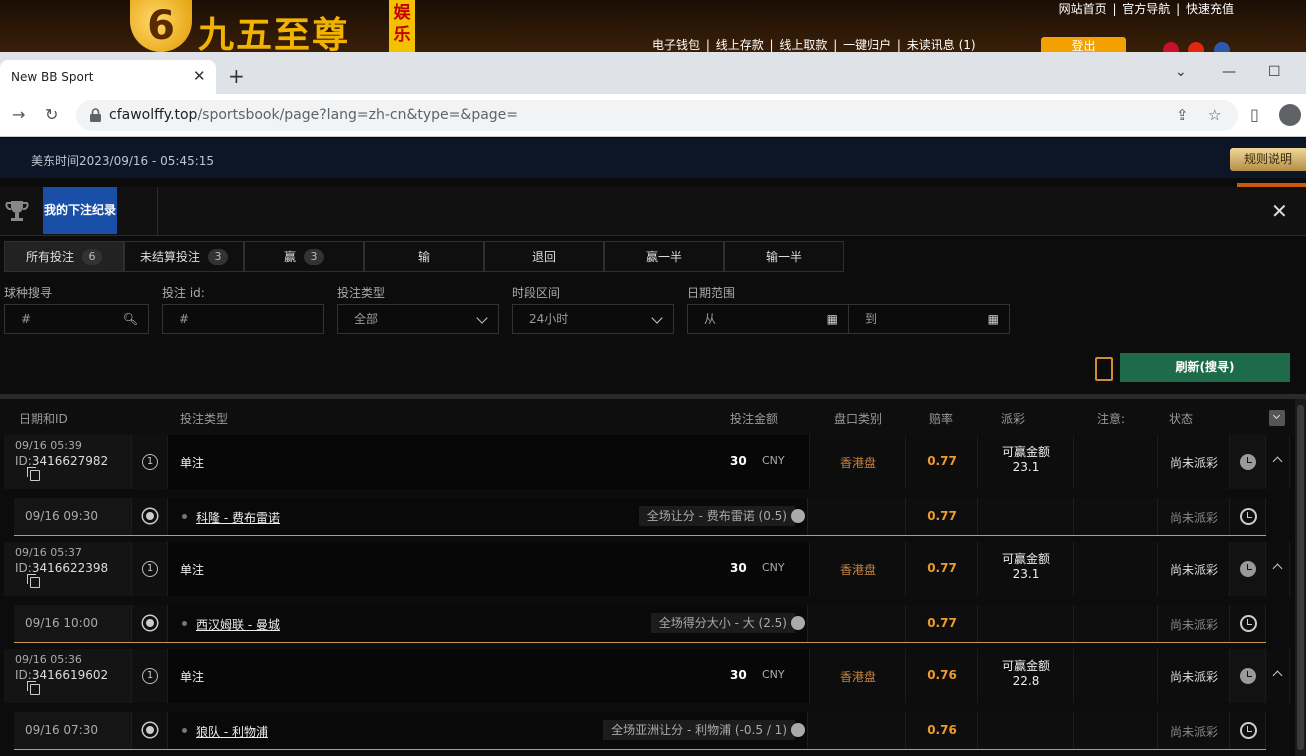 This screenshot has height=756, width=1306. What do you see at coordinates (64, 256) in the screenshot?
I see `tab-all-bets: 所有投注 6` at bounding box center [64, 256].